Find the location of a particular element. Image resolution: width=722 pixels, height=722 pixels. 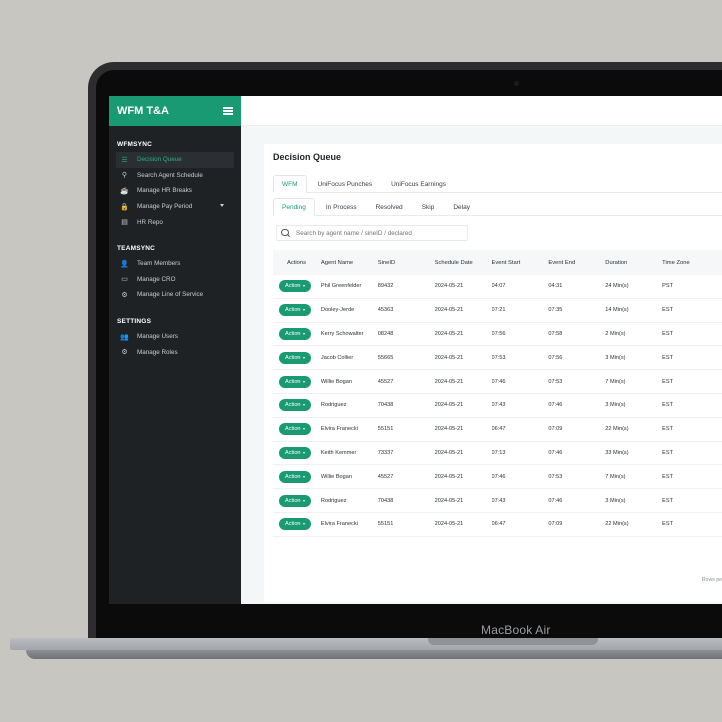

sidebar-item-label: Search Agent Schedule is located at coordinates (170, 175).